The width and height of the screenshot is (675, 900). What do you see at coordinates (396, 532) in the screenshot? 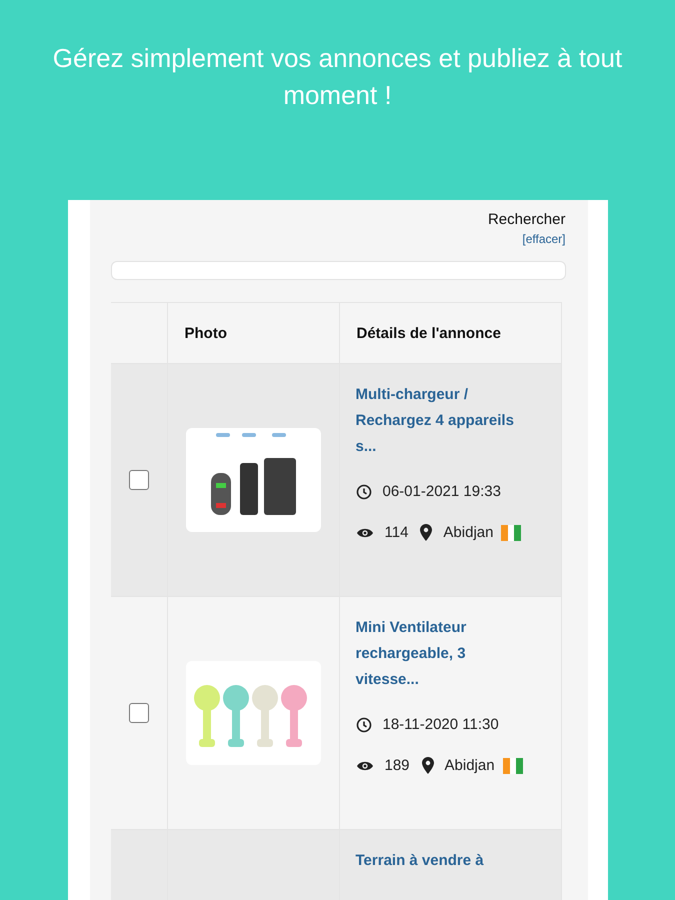
I see `view-count: 114` at bounding box center [396, 532].